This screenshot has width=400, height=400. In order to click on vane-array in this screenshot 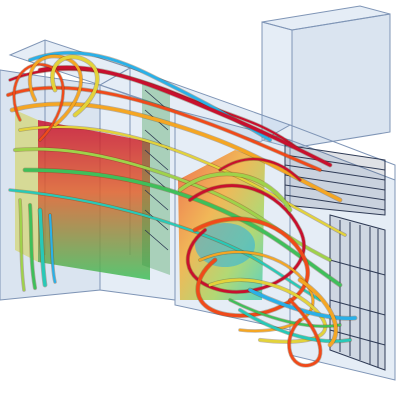, I will do `click(156, 178)`.